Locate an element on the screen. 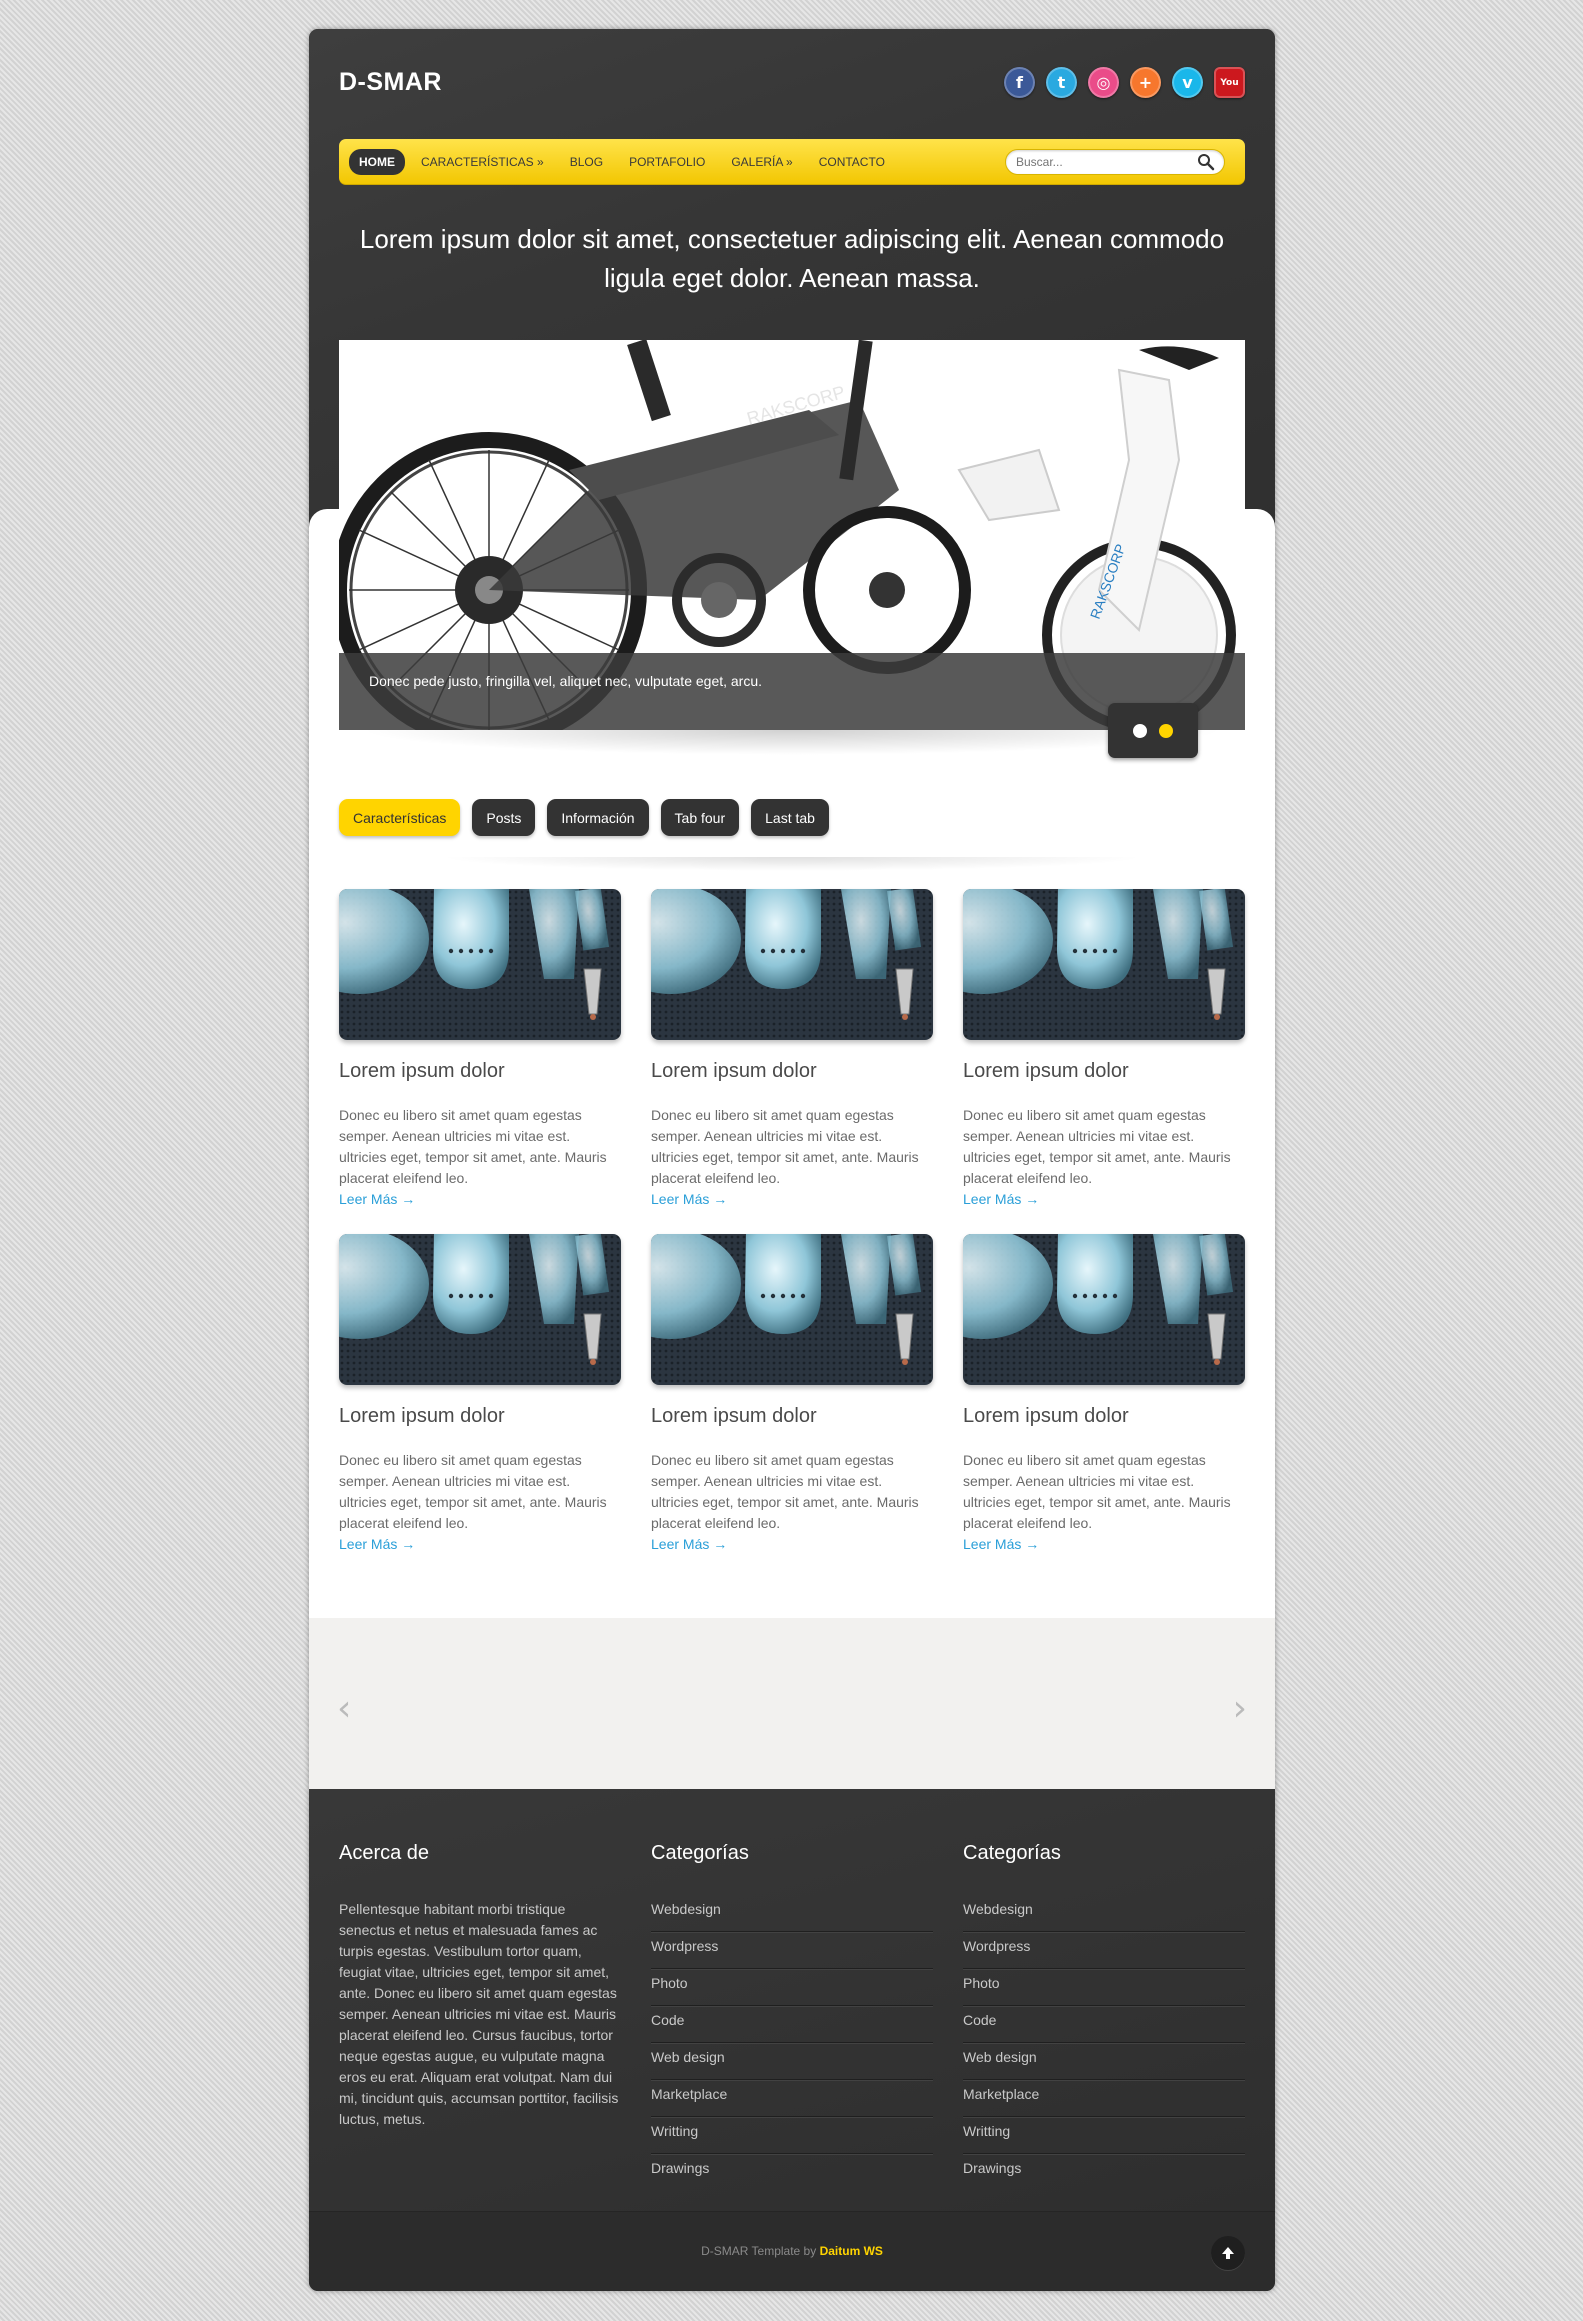 The image size is (1583, 2321). carousel-next-icon: › is located at coordinates (1240, 1708).